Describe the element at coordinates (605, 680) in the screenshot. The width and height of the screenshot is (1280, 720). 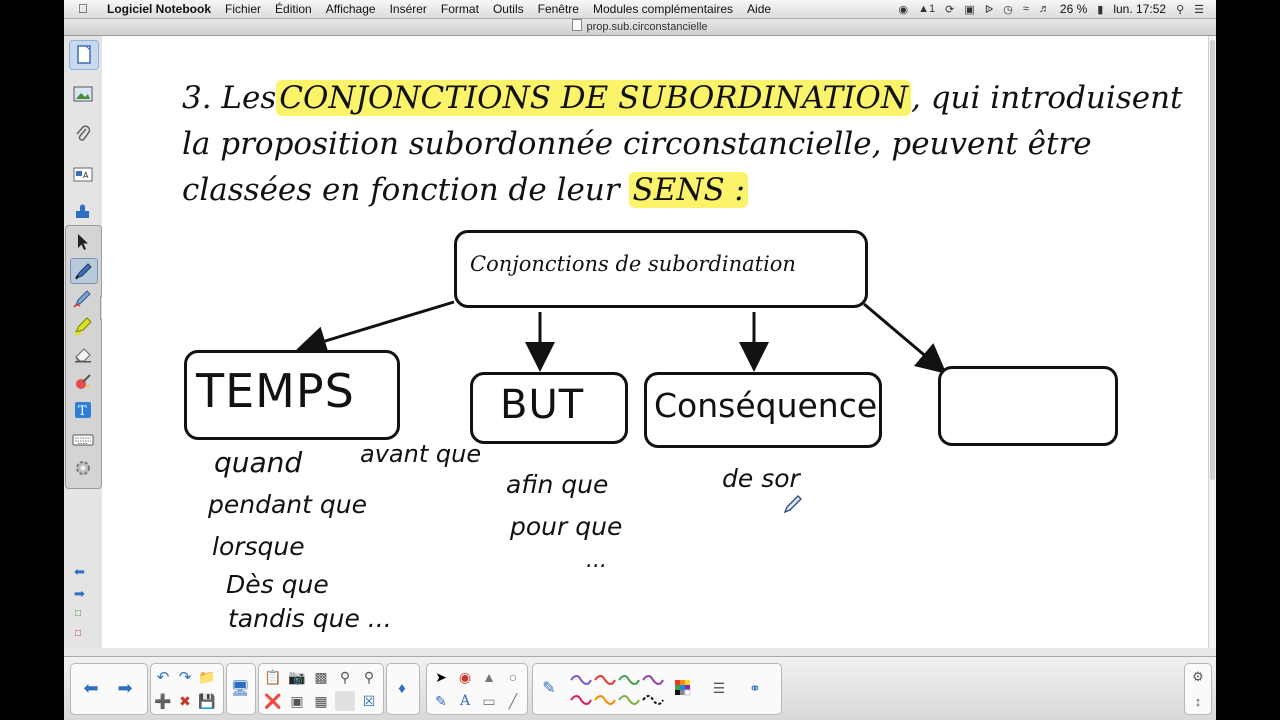
I see `pen-swatch-red` at that location.